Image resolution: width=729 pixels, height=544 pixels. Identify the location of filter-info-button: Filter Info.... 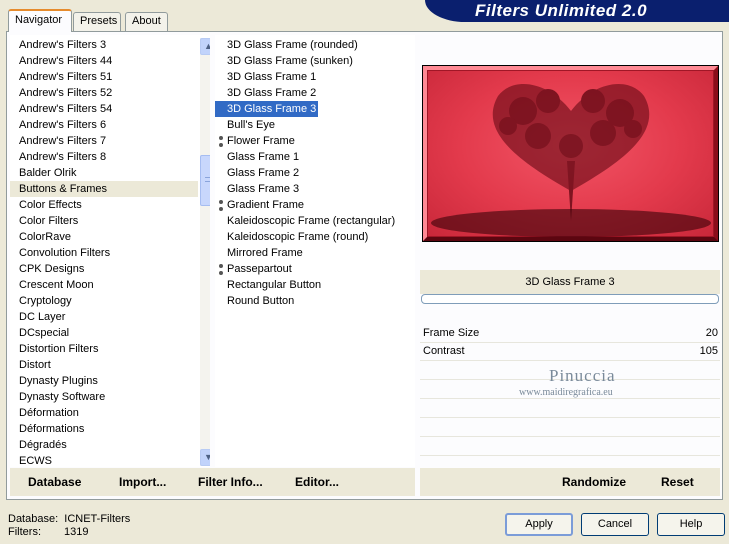
(230, 482).